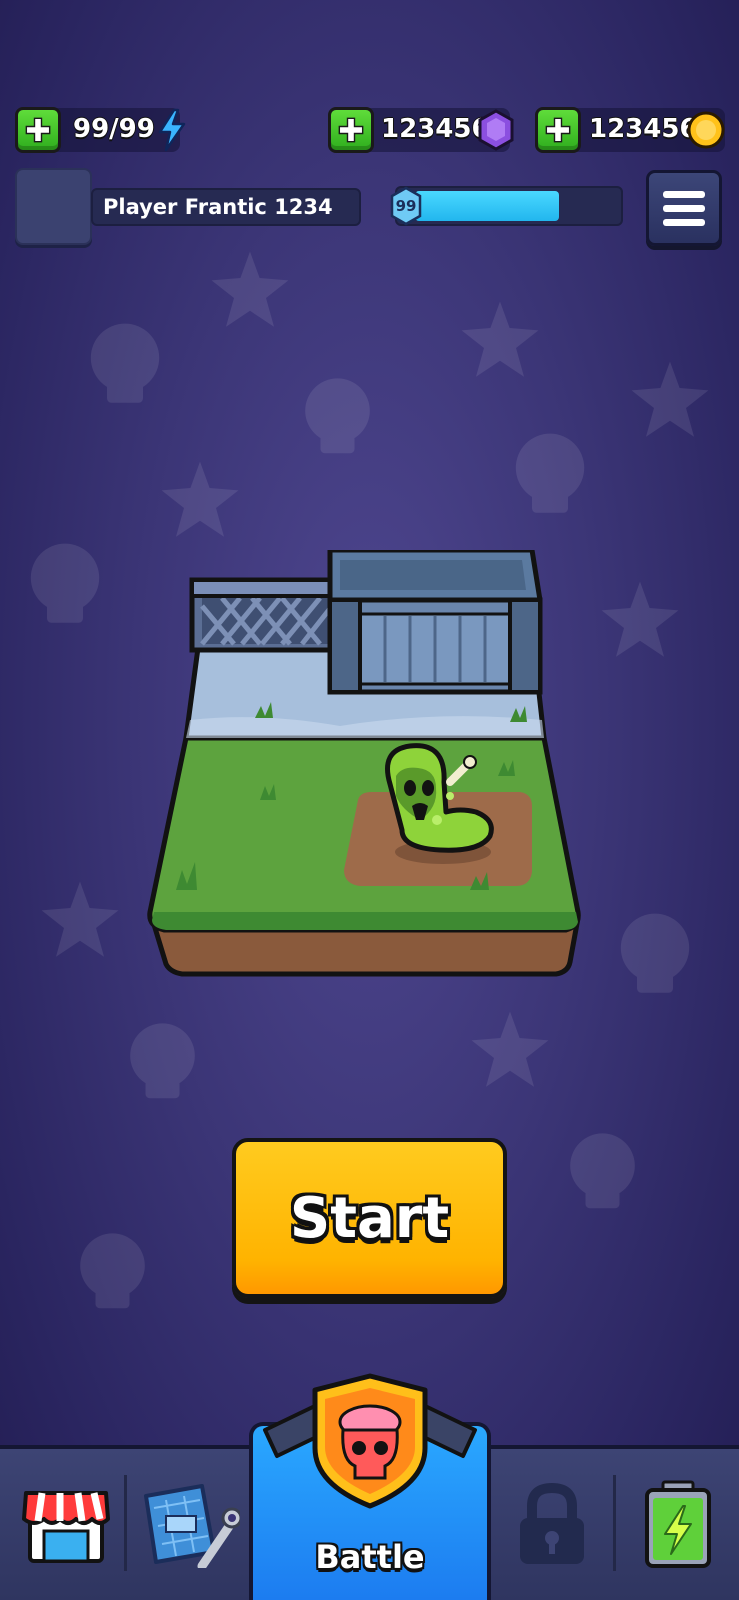 The width and height of the screenshot is (739, 1600). I want to click on nav-battle-label: Battle, so click(370, 1557).